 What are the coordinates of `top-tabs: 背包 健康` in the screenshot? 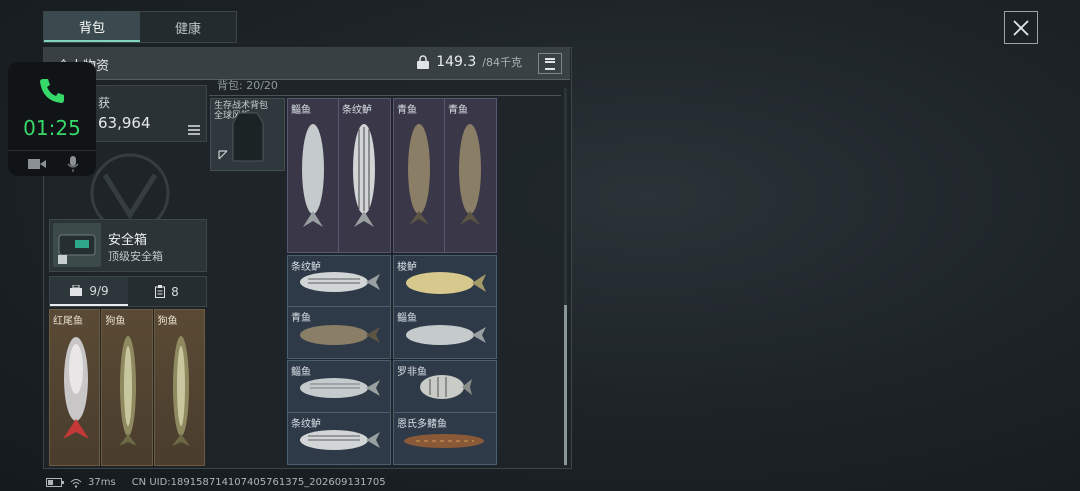 It's located at (140, 27).